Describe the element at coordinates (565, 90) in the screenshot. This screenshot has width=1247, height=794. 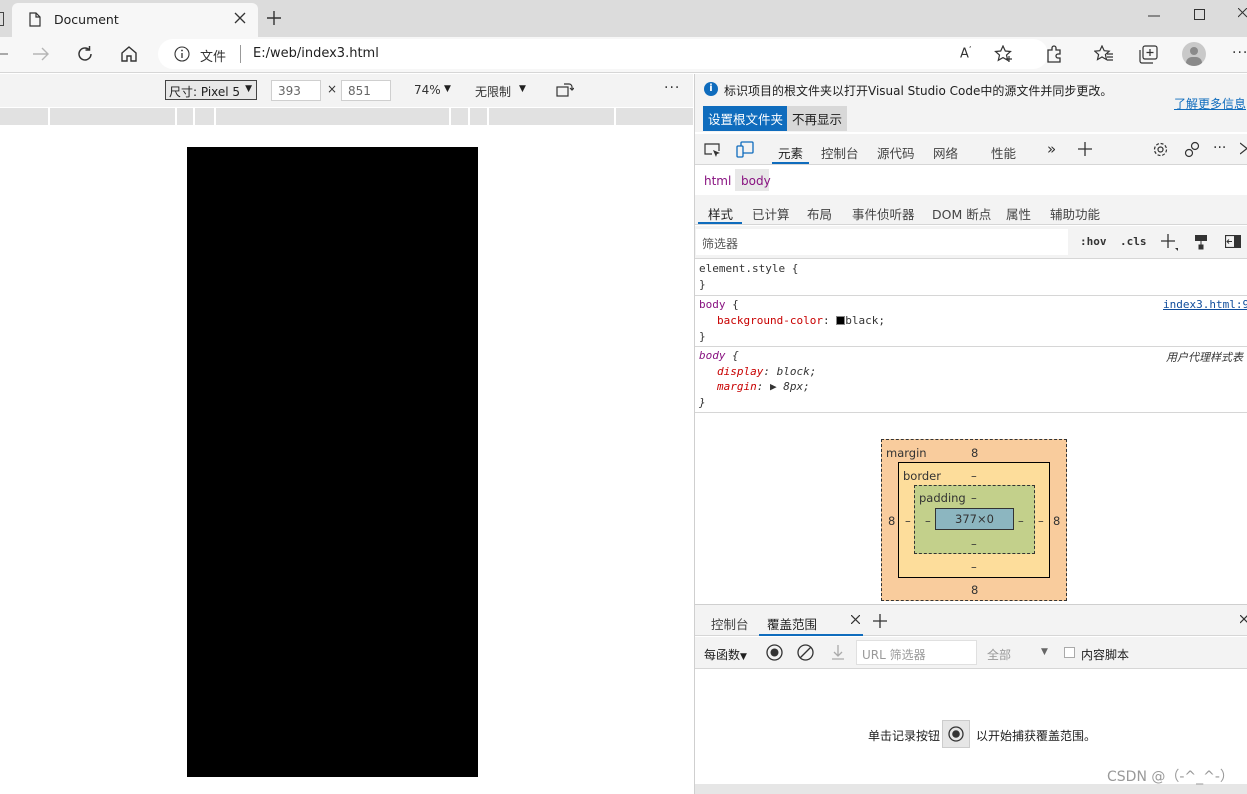
I see `rotate-icon` at that location.